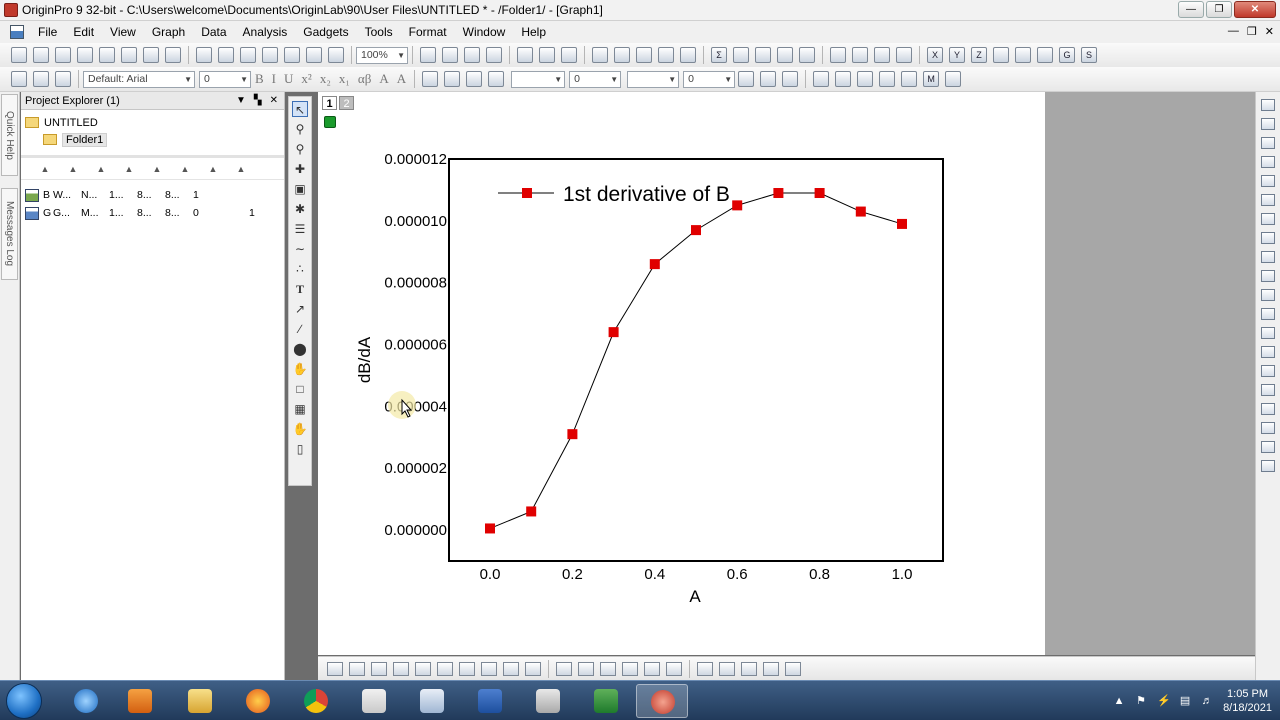 This screenshot has height=720, width=1280. Describe the element at coordinates (1268, 238) in the screenshot. I see `layer-management-icon` at that location.